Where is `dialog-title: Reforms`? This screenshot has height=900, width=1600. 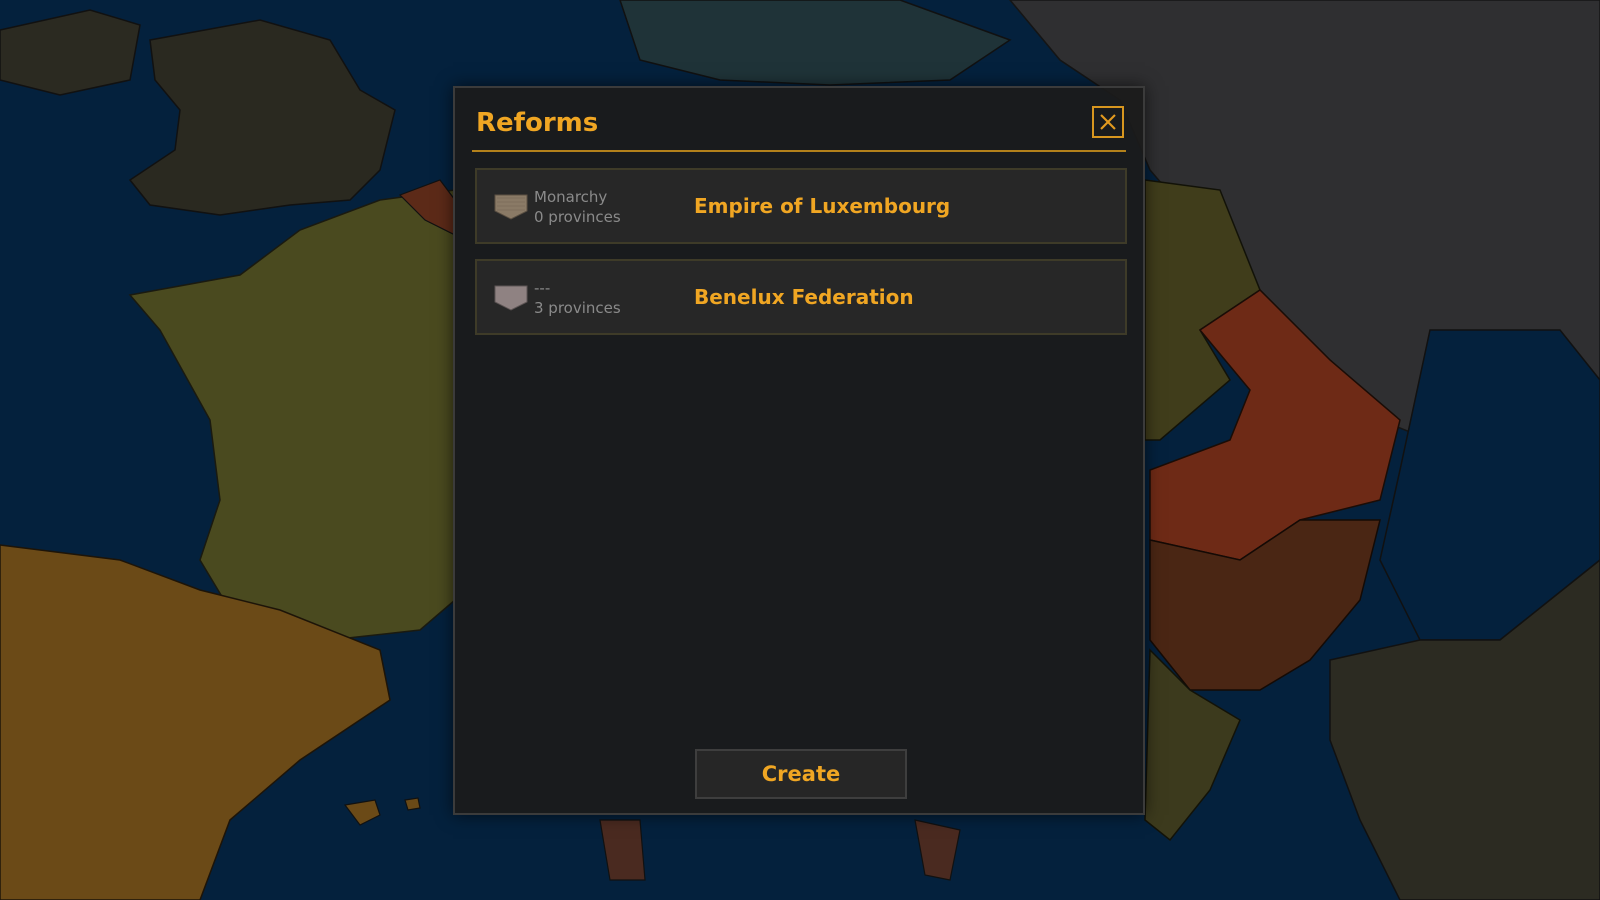
dialog-title: Reforms is located at coordinates (537, 123).